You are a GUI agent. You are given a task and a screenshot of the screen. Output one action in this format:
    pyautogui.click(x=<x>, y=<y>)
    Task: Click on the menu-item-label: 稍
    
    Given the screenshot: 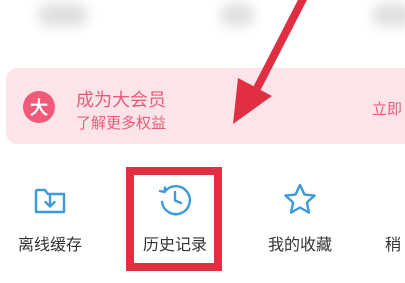 What is the action you would take?
    pyautogui.click(x=393, y=244)
    